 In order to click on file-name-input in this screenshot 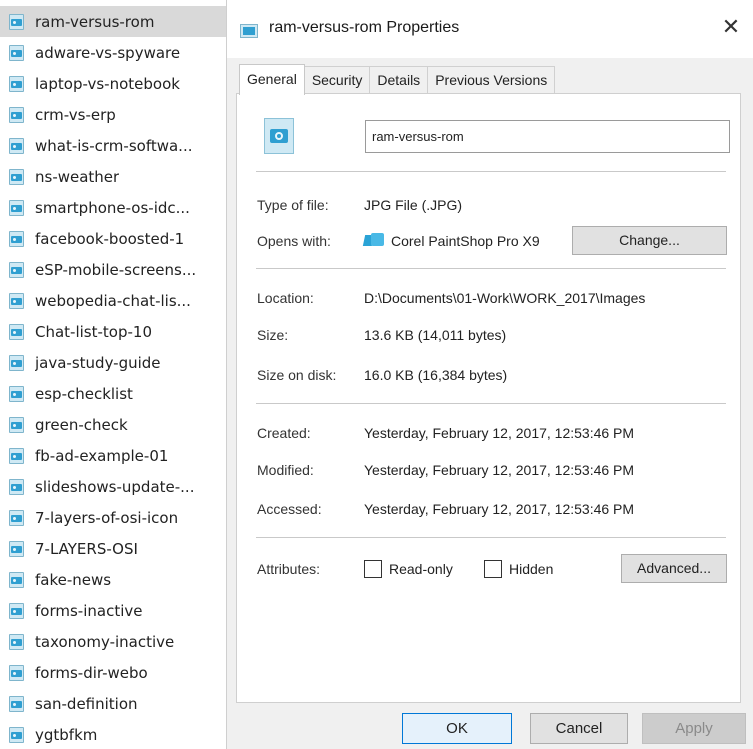, I will do `click(547, 136)`.